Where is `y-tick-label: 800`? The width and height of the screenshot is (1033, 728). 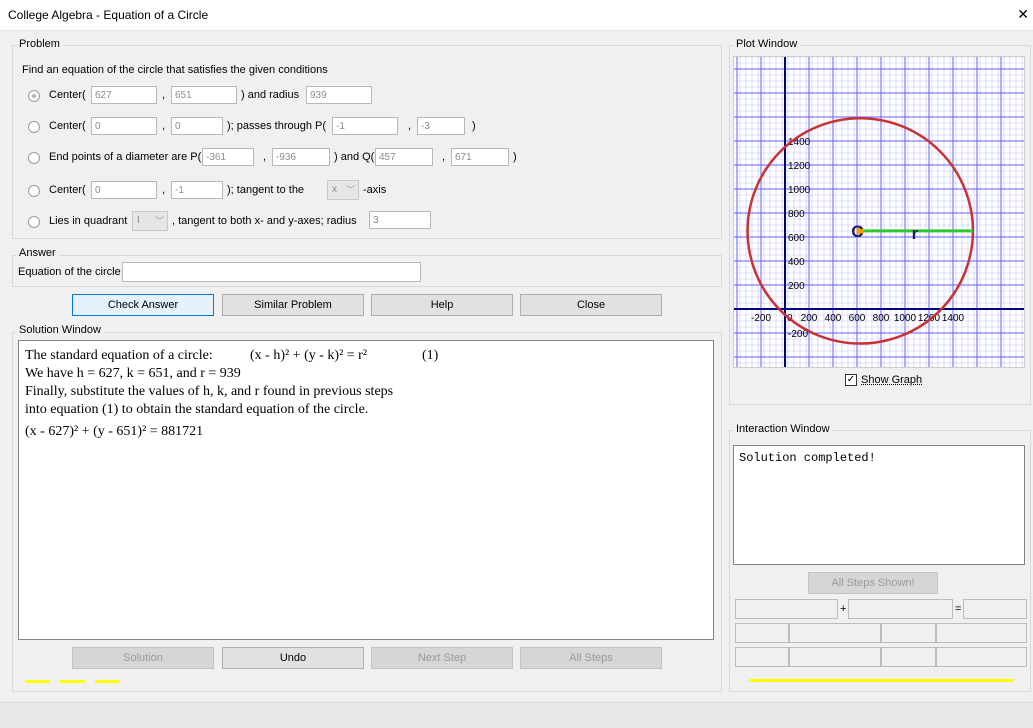 y-tick-label: 800 is located at coordinates (796, 214).